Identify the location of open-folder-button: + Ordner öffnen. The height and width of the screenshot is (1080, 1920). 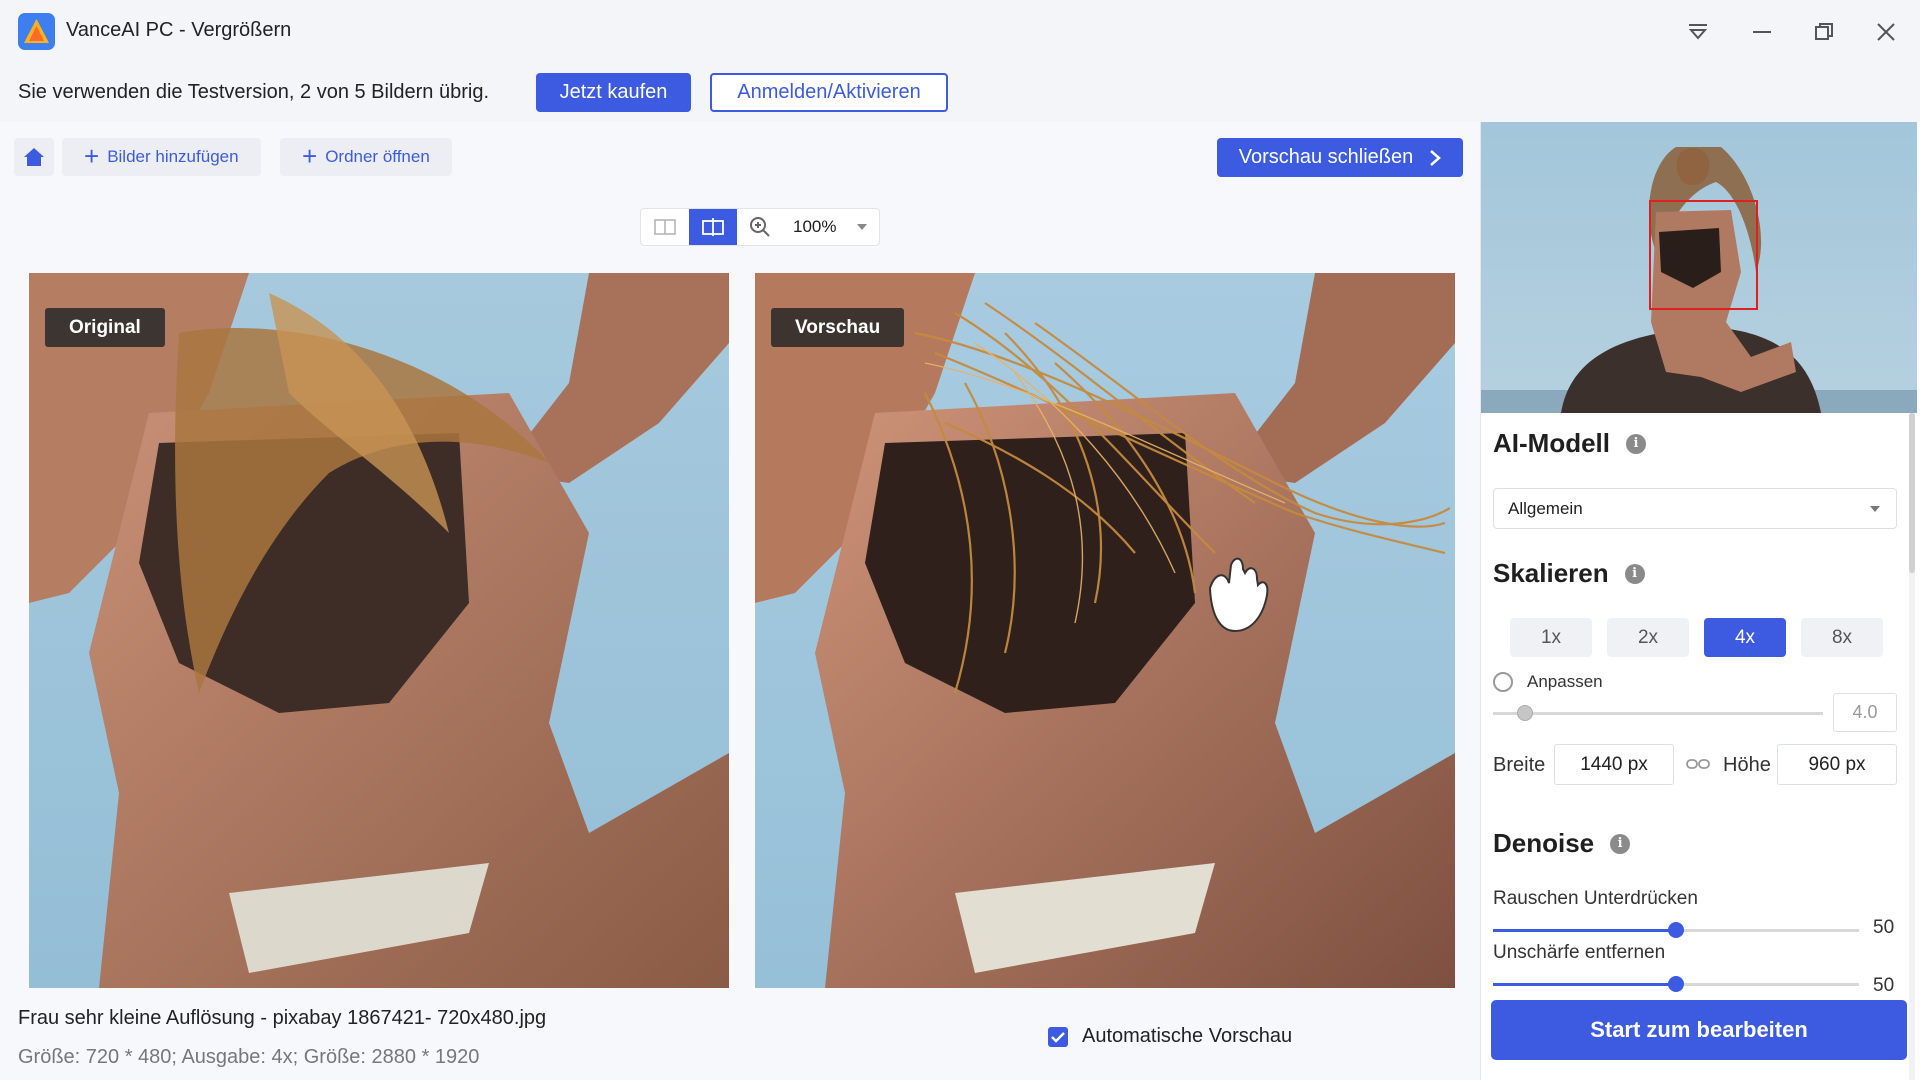
(366, 157).